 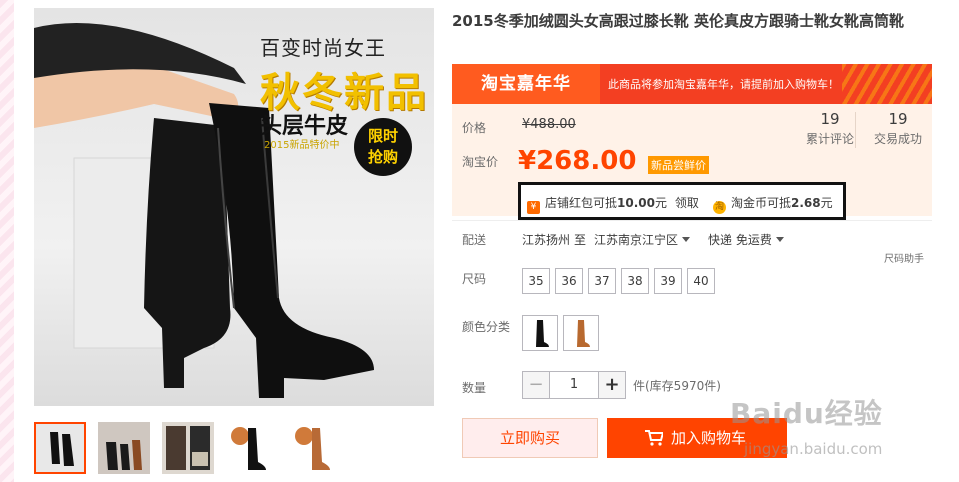 I want to click on divider, so click(x=692, y=220).